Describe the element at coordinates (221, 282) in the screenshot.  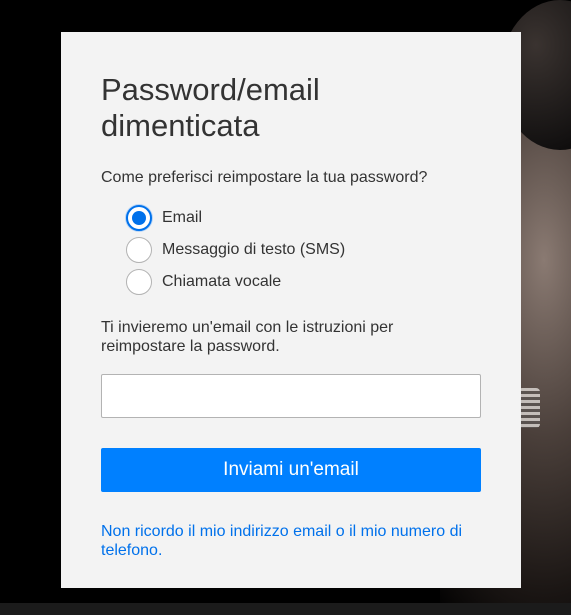
I see `option-voice-call-label: Chiamata vocale` at that location.